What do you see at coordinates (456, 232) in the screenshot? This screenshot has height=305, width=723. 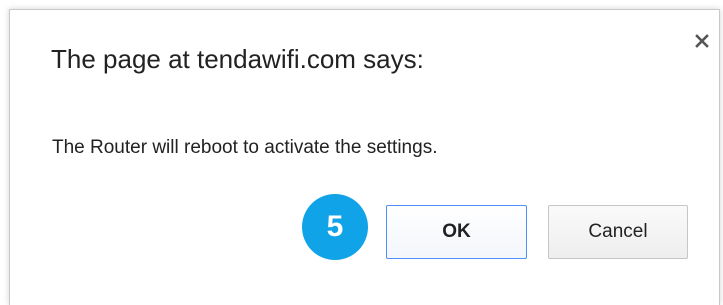 I see `ok-button: OK` at bounding box center [456, 232].